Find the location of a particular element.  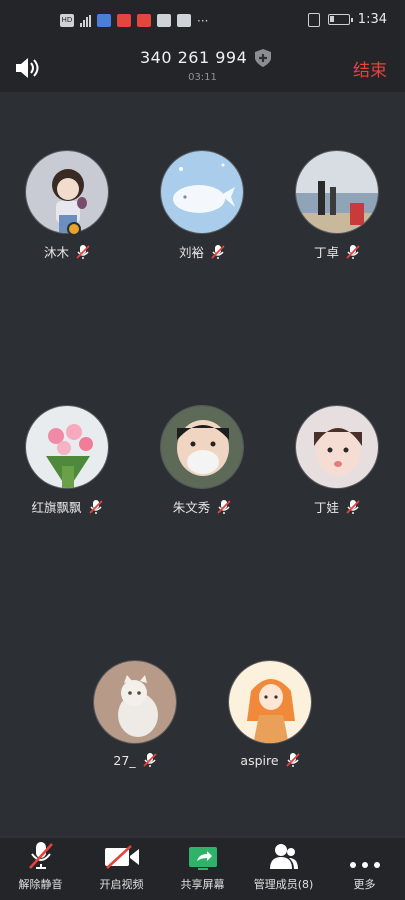

participant-tile: aspire is located at coordinates (270, 714).